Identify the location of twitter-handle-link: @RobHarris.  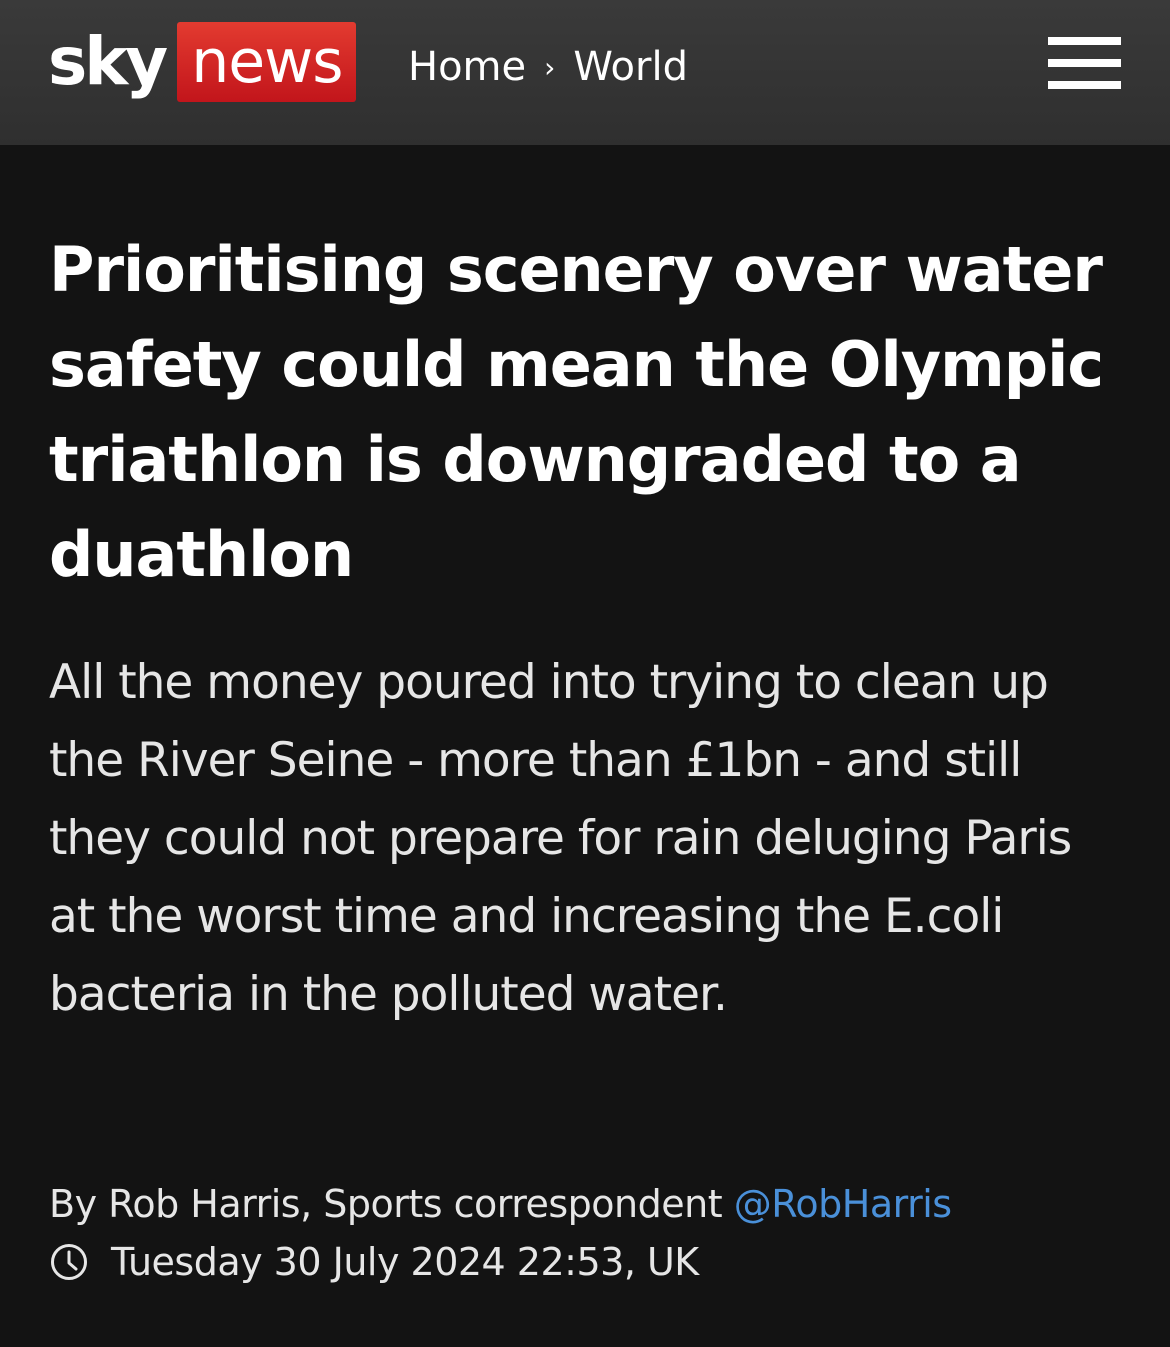
(843, 1204).